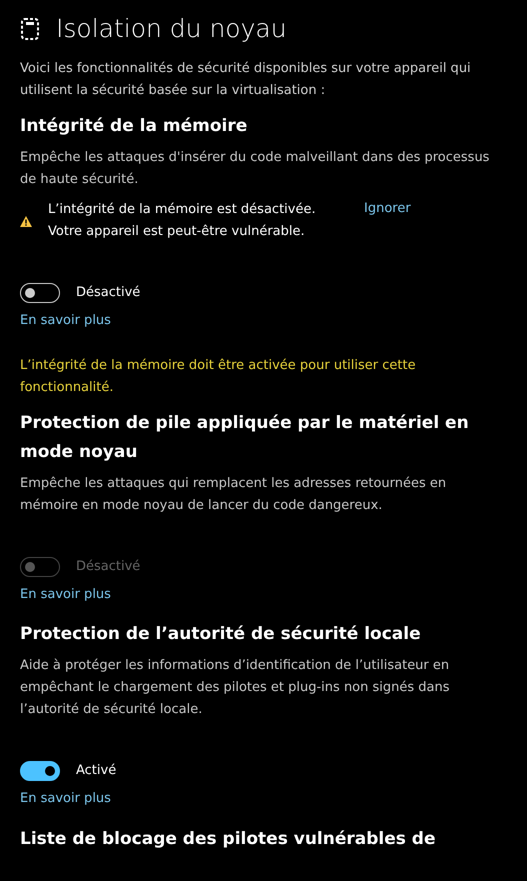 This screenshot has height=881, width=527. What do you see at coordinates (182, 221) in the screenshot?
I see `warning-text: L’intégrité de la mémoire est désactivée. Votre appareil est peut-être vulnérable.` at bounding box center [182, 221].